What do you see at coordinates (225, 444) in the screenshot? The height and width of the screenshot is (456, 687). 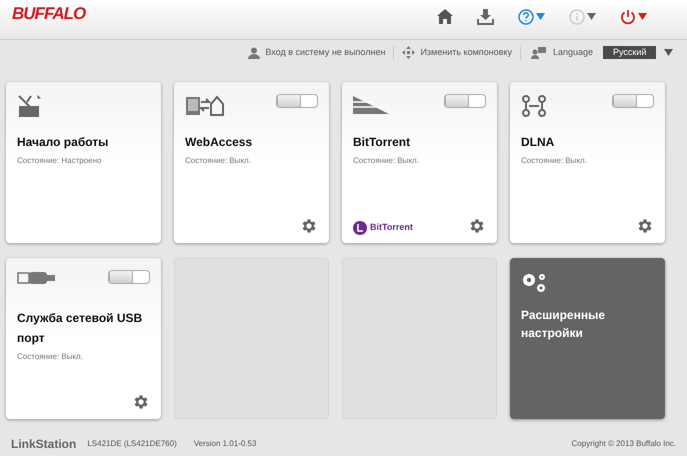 I see `version-text: Version 1.01-0.53` at bounding box center [225, 444].